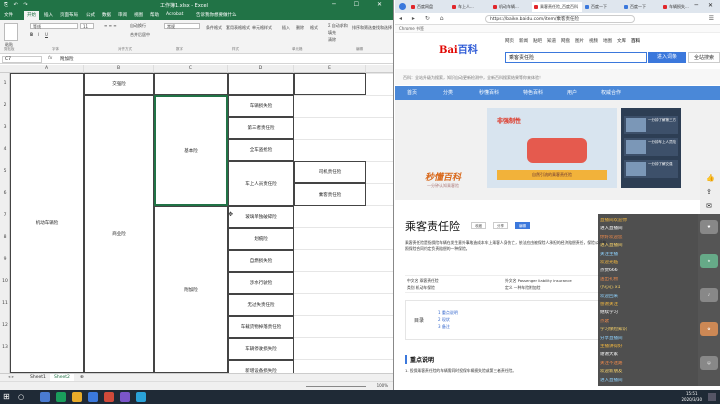  Describe the element at coordinates (489, 92) in the screenshot. I see `baike-menu-item: 秒懂百科` at that location.